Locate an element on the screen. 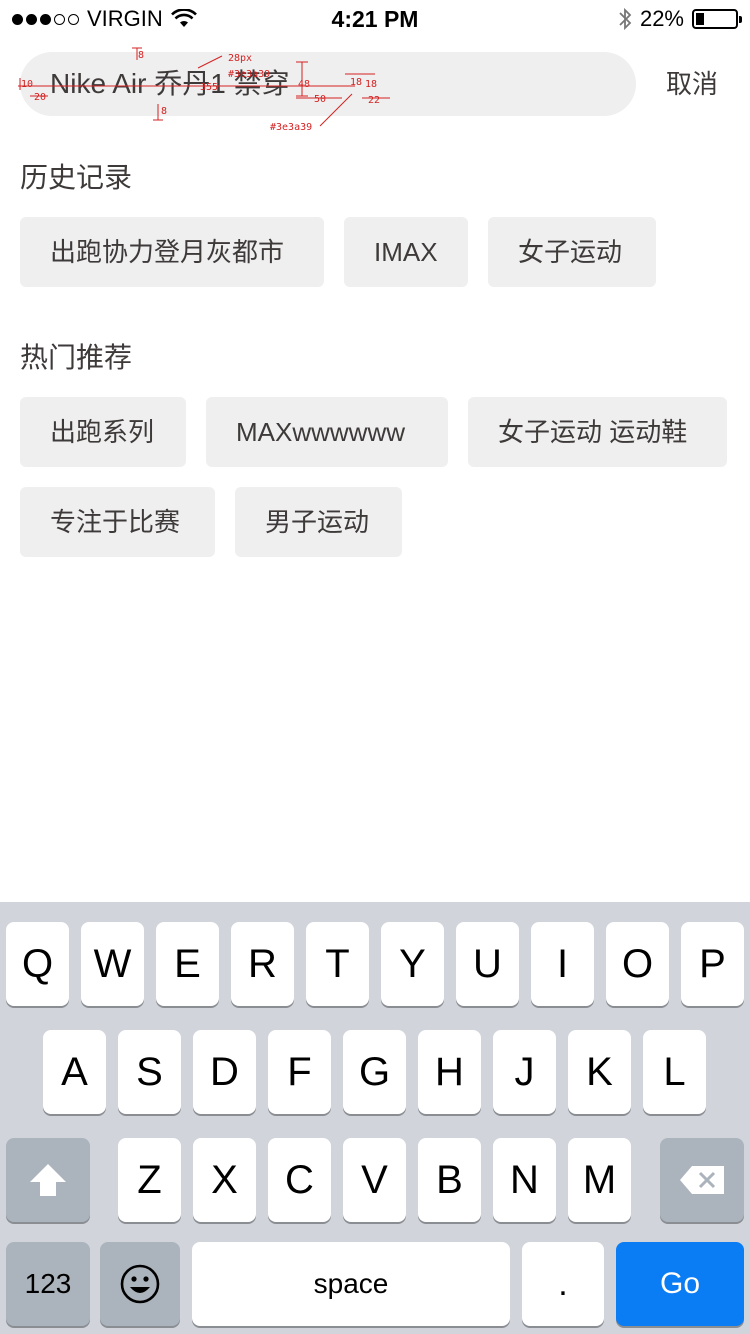 This screenshot has height=1334, width=750. key-k: K is located at coordinates (599, 1072).